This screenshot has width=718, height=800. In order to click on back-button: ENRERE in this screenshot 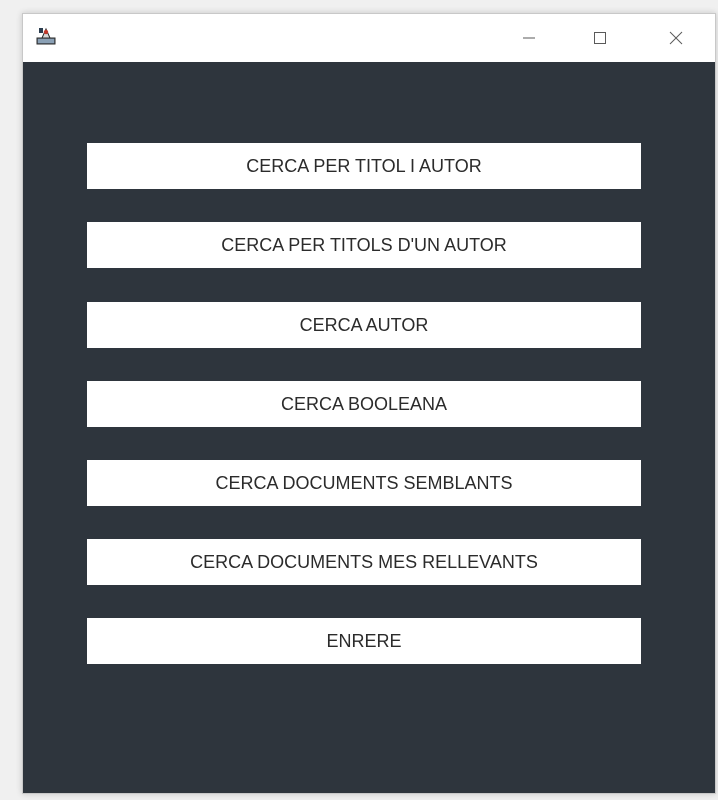, I will do `click(364, 641)`.